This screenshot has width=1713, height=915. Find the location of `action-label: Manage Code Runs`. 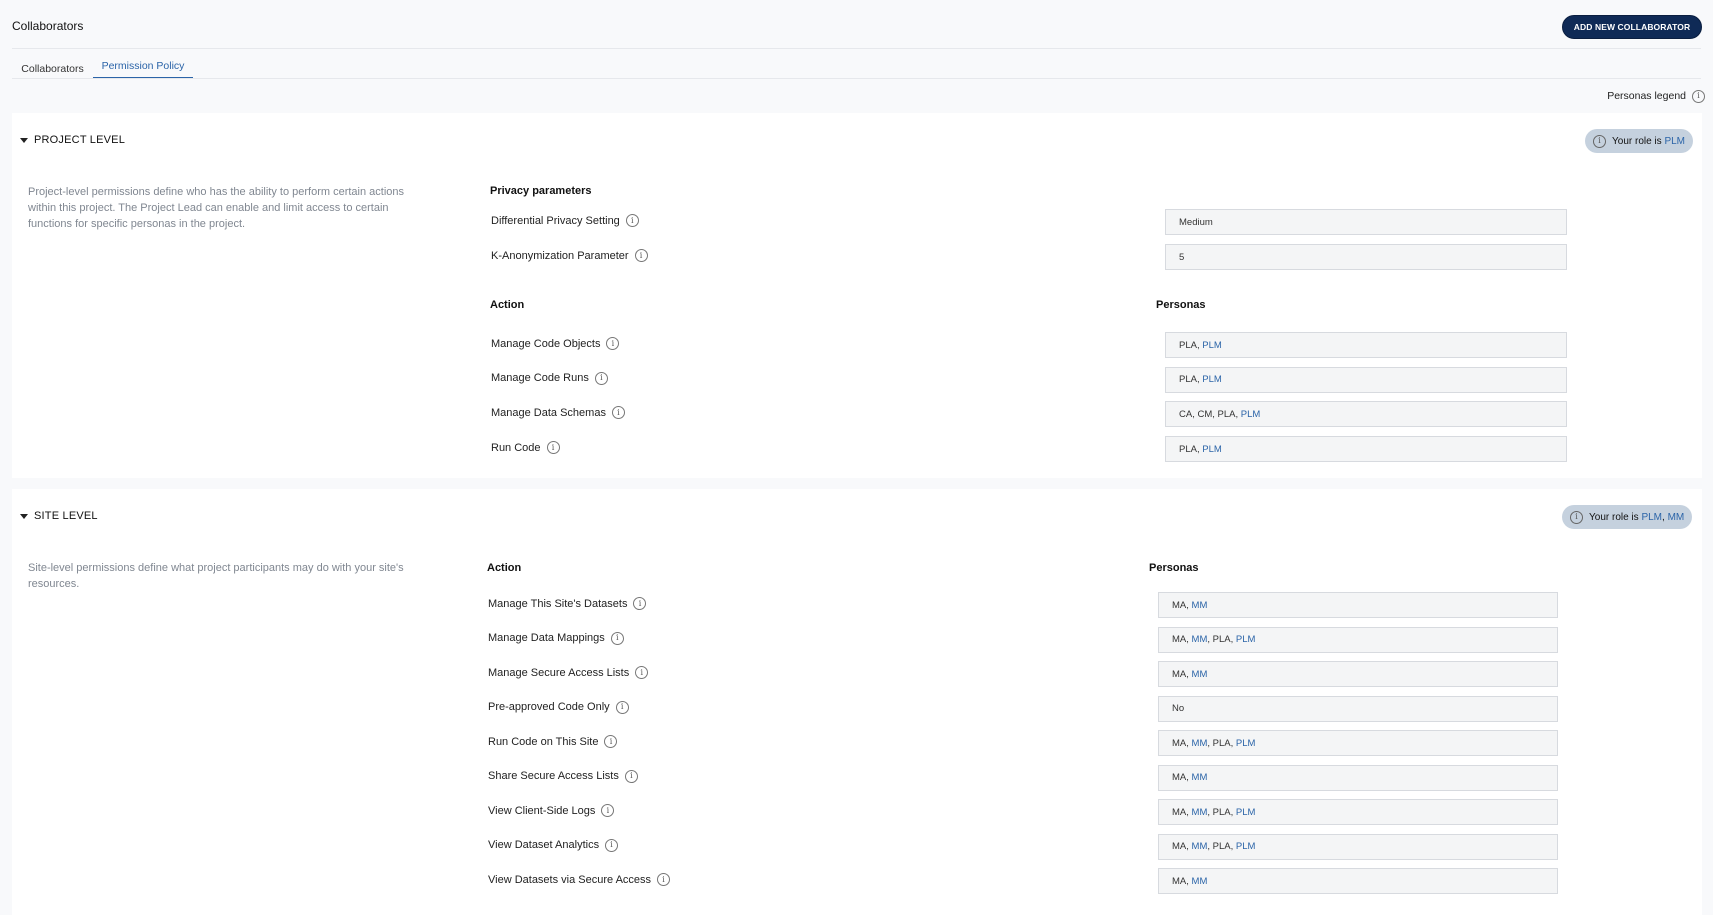

action-label: Manage Code Runs is located at coordinates (540, 378).